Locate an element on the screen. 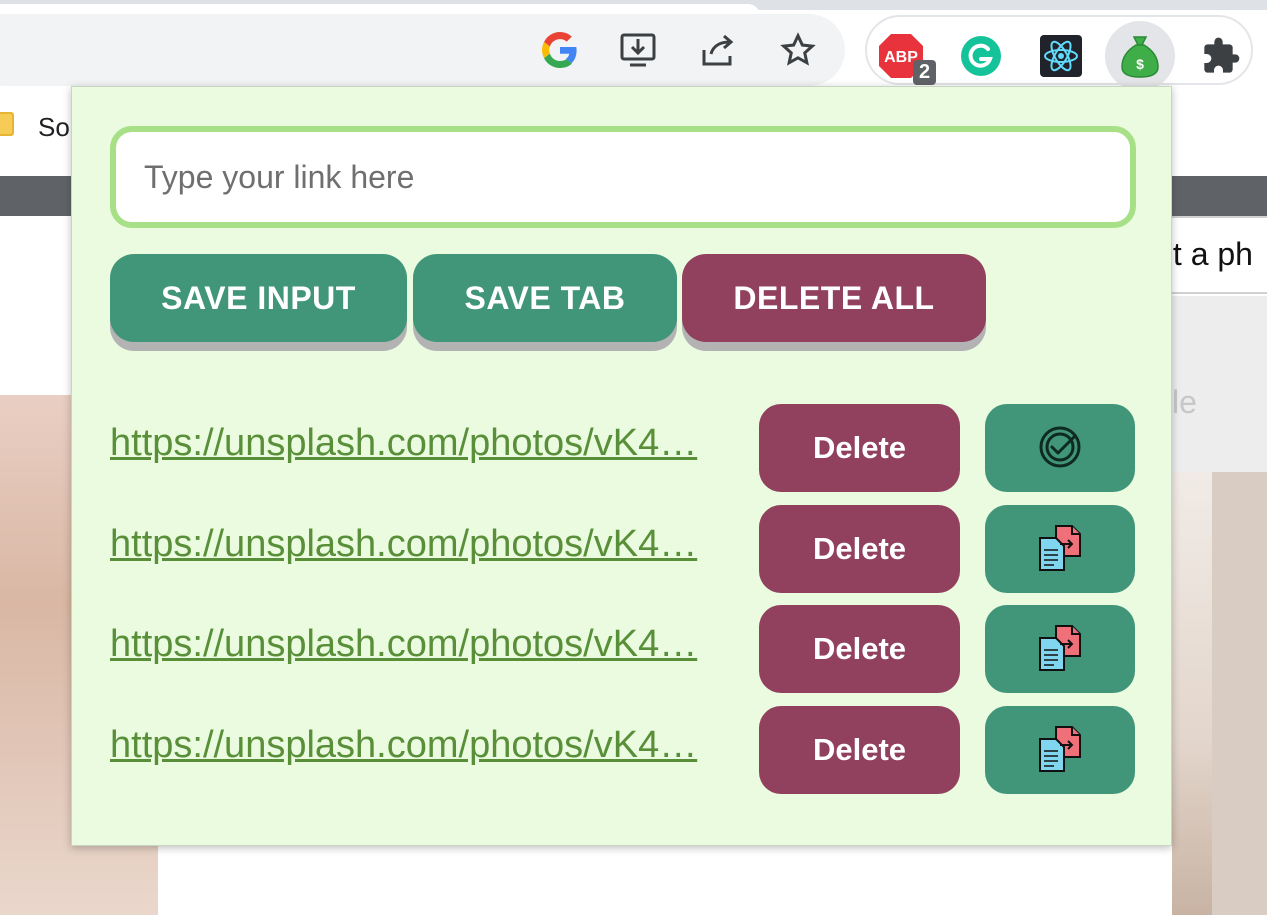 This screenshot has height=915, width=1267. address-bar is located at coordinates (422, 50).